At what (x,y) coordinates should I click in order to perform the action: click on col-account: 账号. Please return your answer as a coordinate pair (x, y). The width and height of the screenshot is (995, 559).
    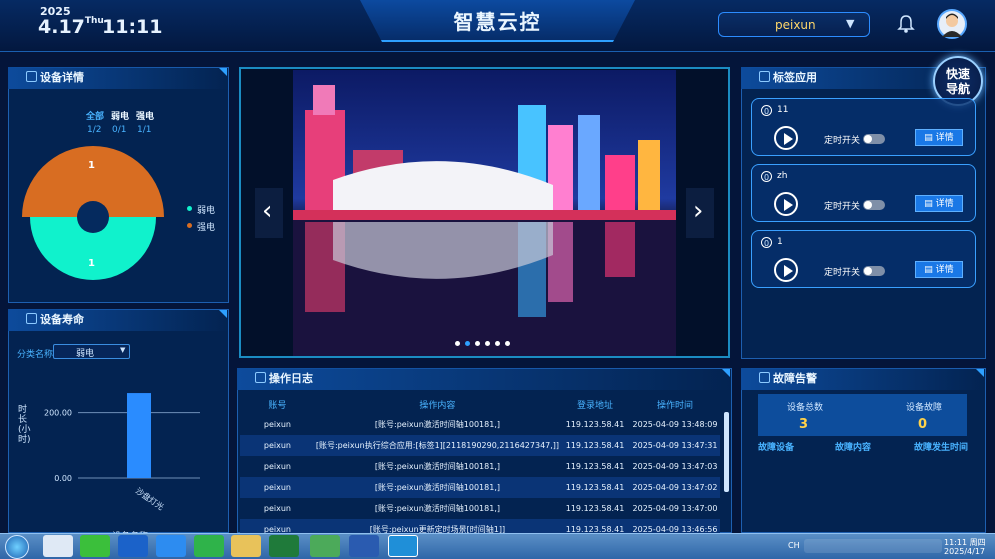
    Looking at the image, I should click on (277, 405).